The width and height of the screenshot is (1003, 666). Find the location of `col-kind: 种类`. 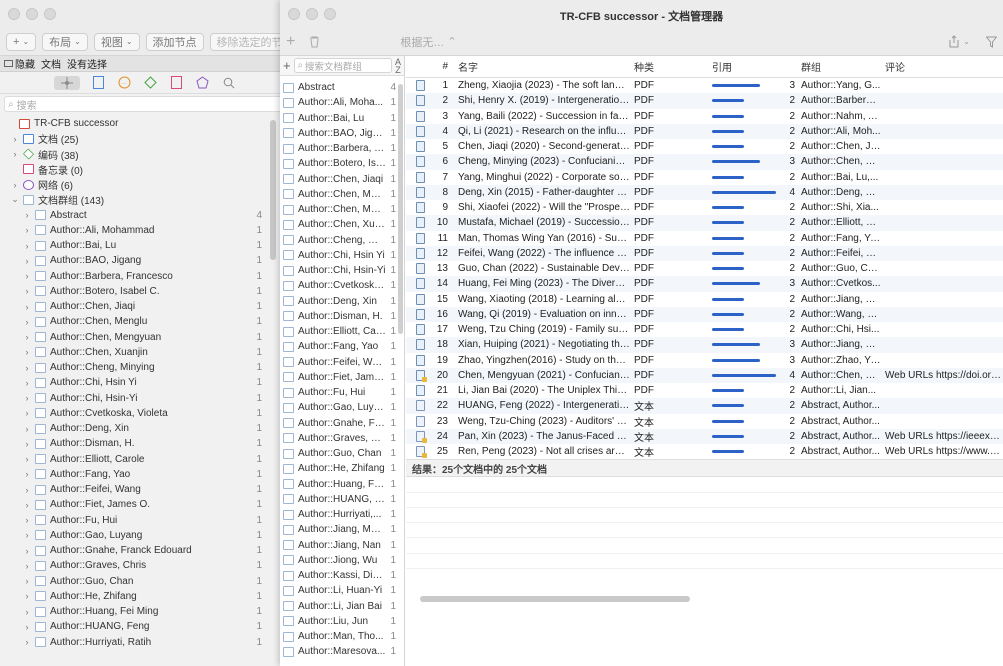

col-kind: 种类 is located at coordinates (671, 66).